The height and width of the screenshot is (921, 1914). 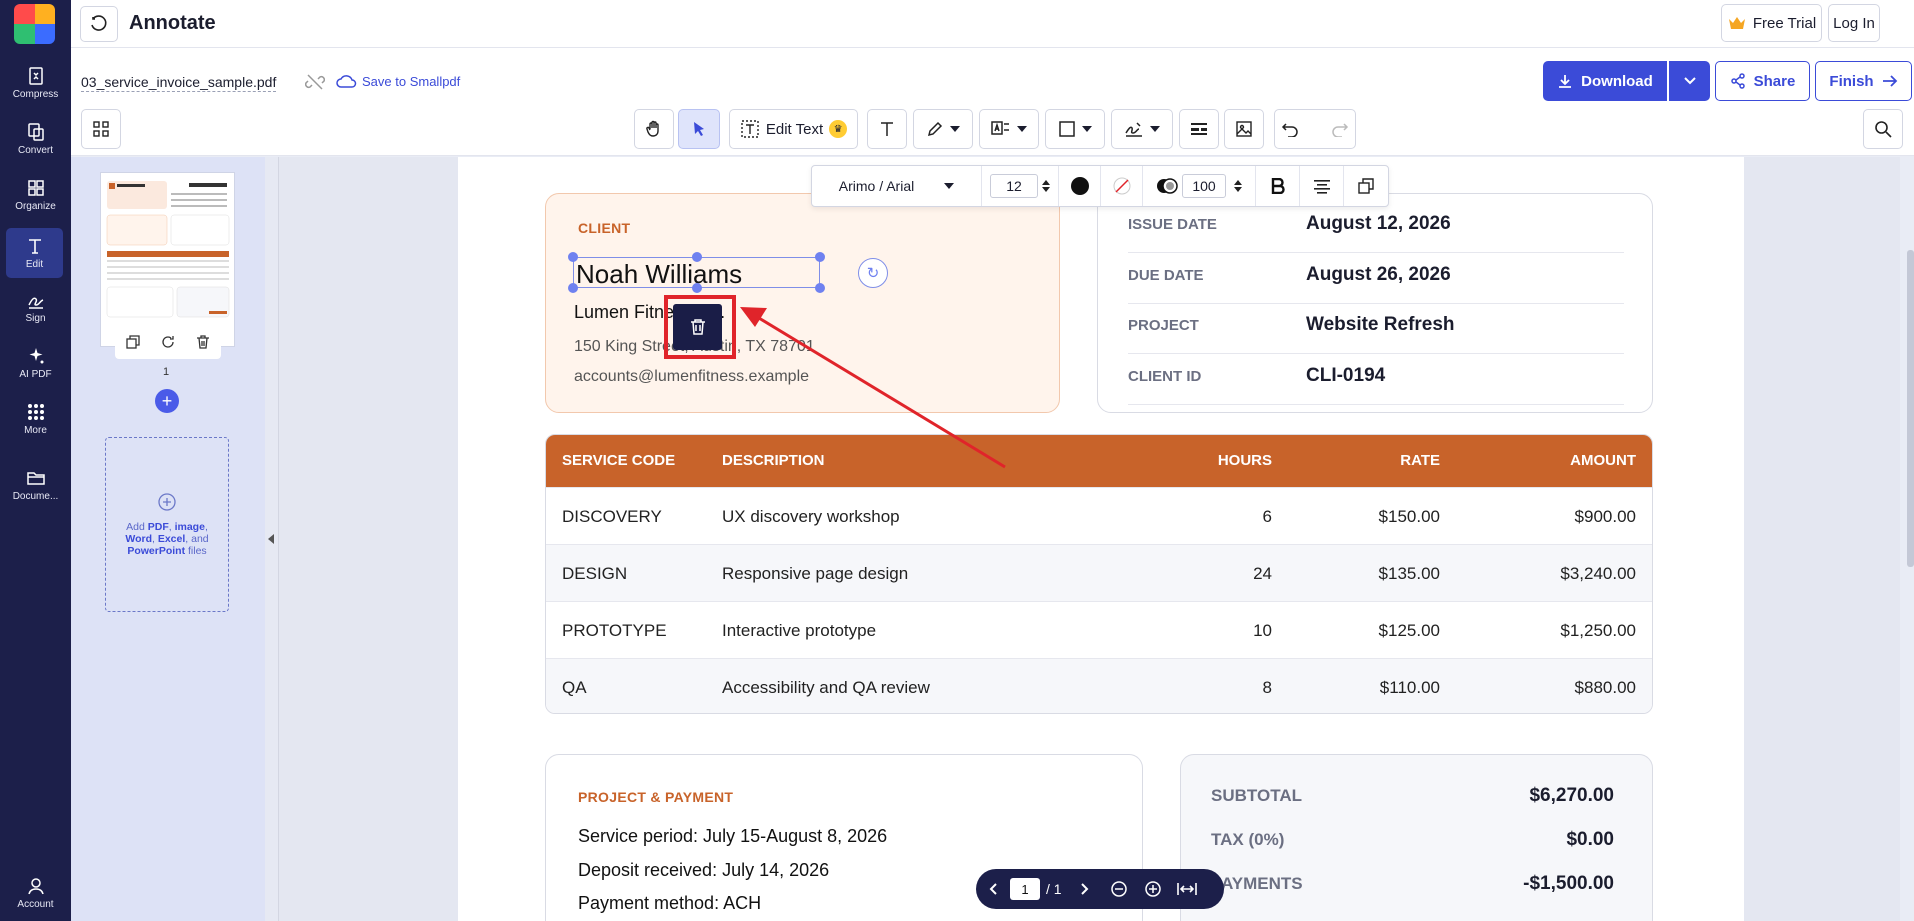 I want to click on meta-value: August 26, 2026, so click(x=1378, y=275).